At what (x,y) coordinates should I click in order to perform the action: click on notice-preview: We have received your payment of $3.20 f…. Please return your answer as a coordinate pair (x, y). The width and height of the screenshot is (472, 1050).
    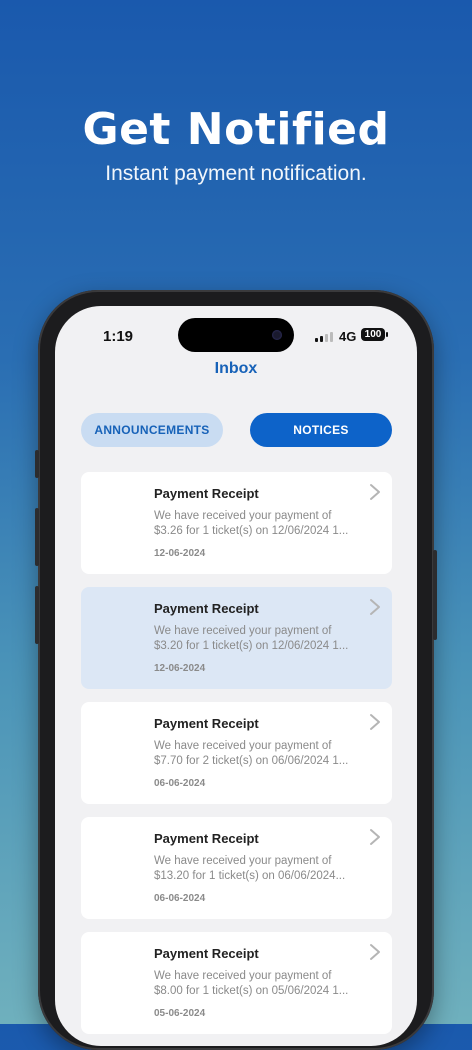
    Looking at the image, I should click on (257, 638).